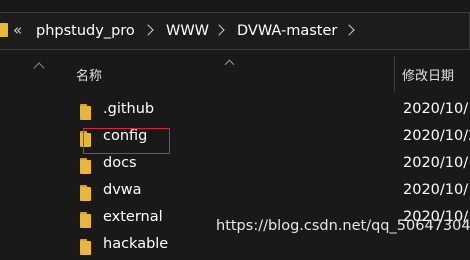  What do you see at coordinates (343, 226) in the screenshot?
I see `watermark: https://blog.csdn.net/qq_50647304` at bounding box center [343, 226].